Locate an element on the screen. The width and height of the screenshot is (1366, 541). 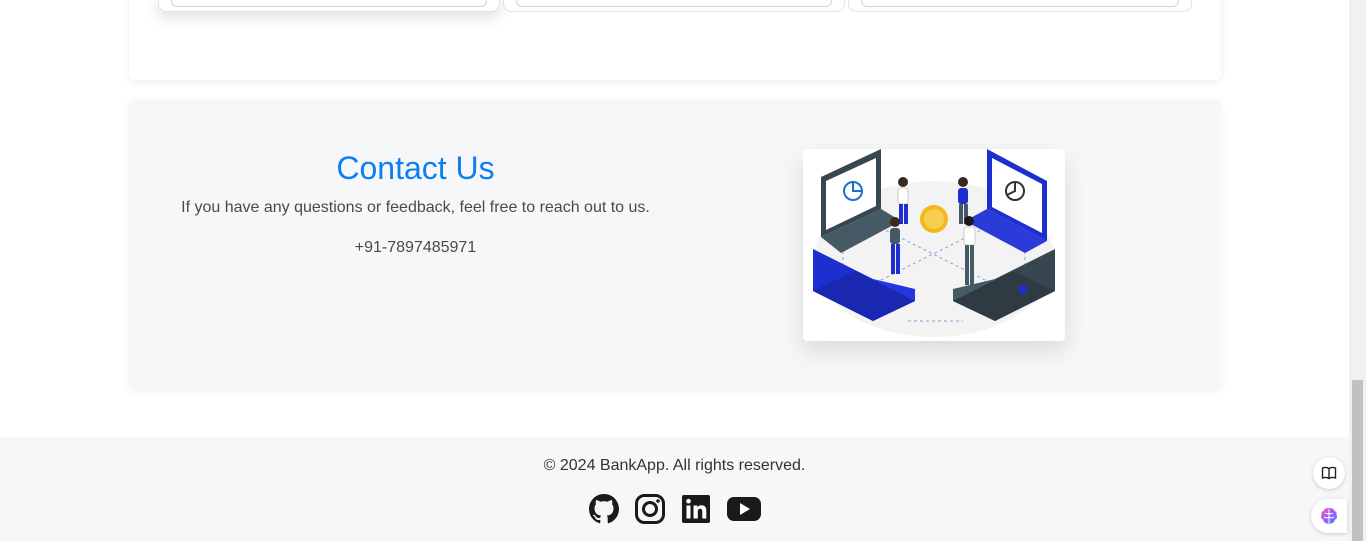
people-connecting-laptops-illustration is located at coordinates (934, 243).